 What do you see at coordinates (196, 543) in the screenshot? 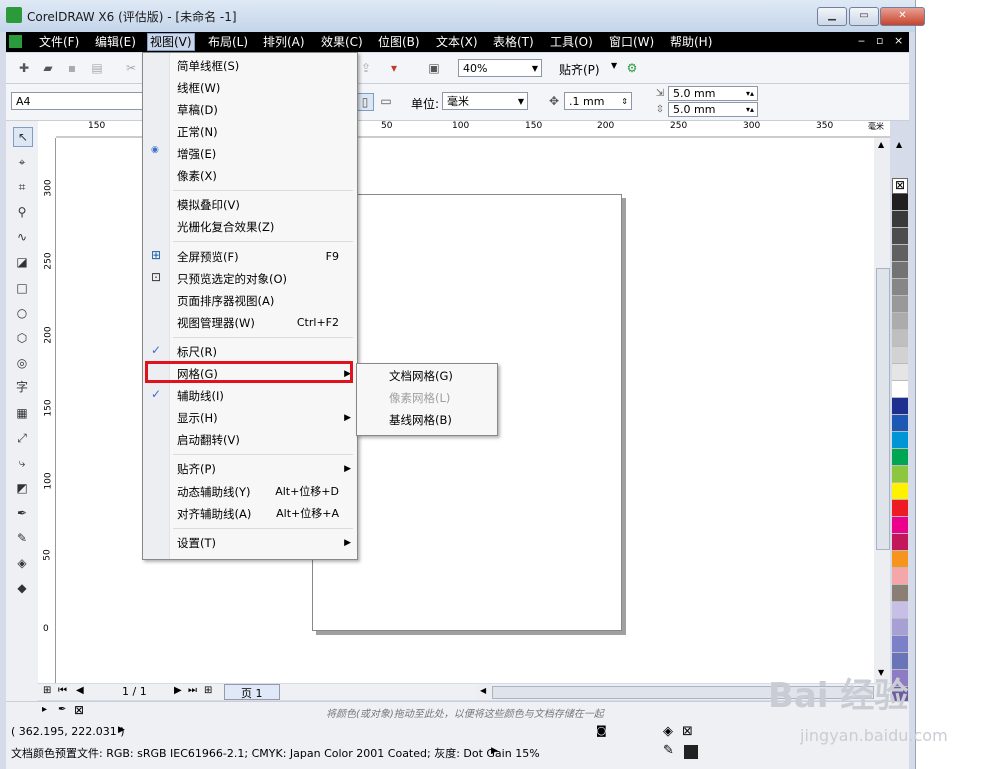
I see `menu-item-setup: 设置(T)` at bounding box center [196, 543].